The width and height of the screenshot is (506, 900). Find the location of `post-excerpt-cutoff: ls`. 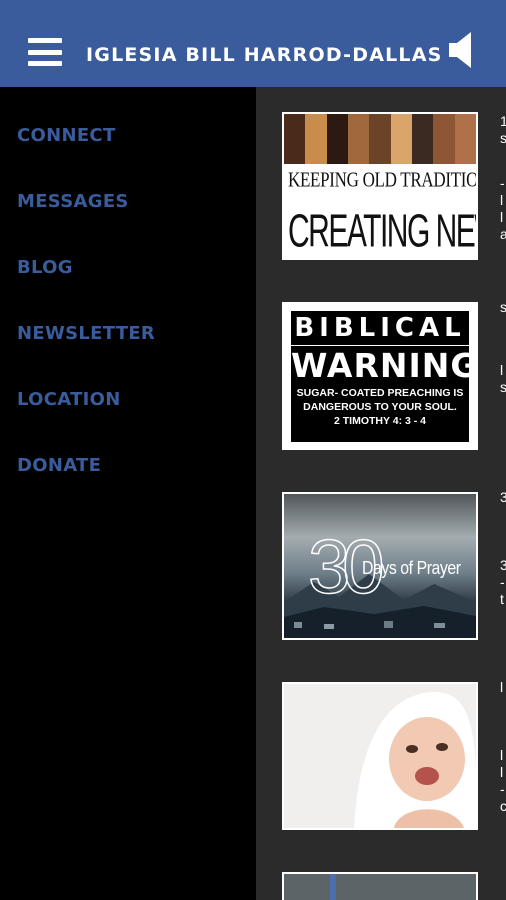

post-excerpt-cutoff: ls is located at coordinates (503, 378).